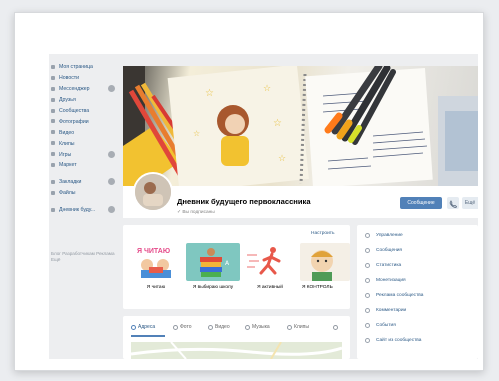 The width and height of the screenshot is (499, 381). Describe the element at coordinates (367, 250) in the screenshot. I see `message-icon` at that location.